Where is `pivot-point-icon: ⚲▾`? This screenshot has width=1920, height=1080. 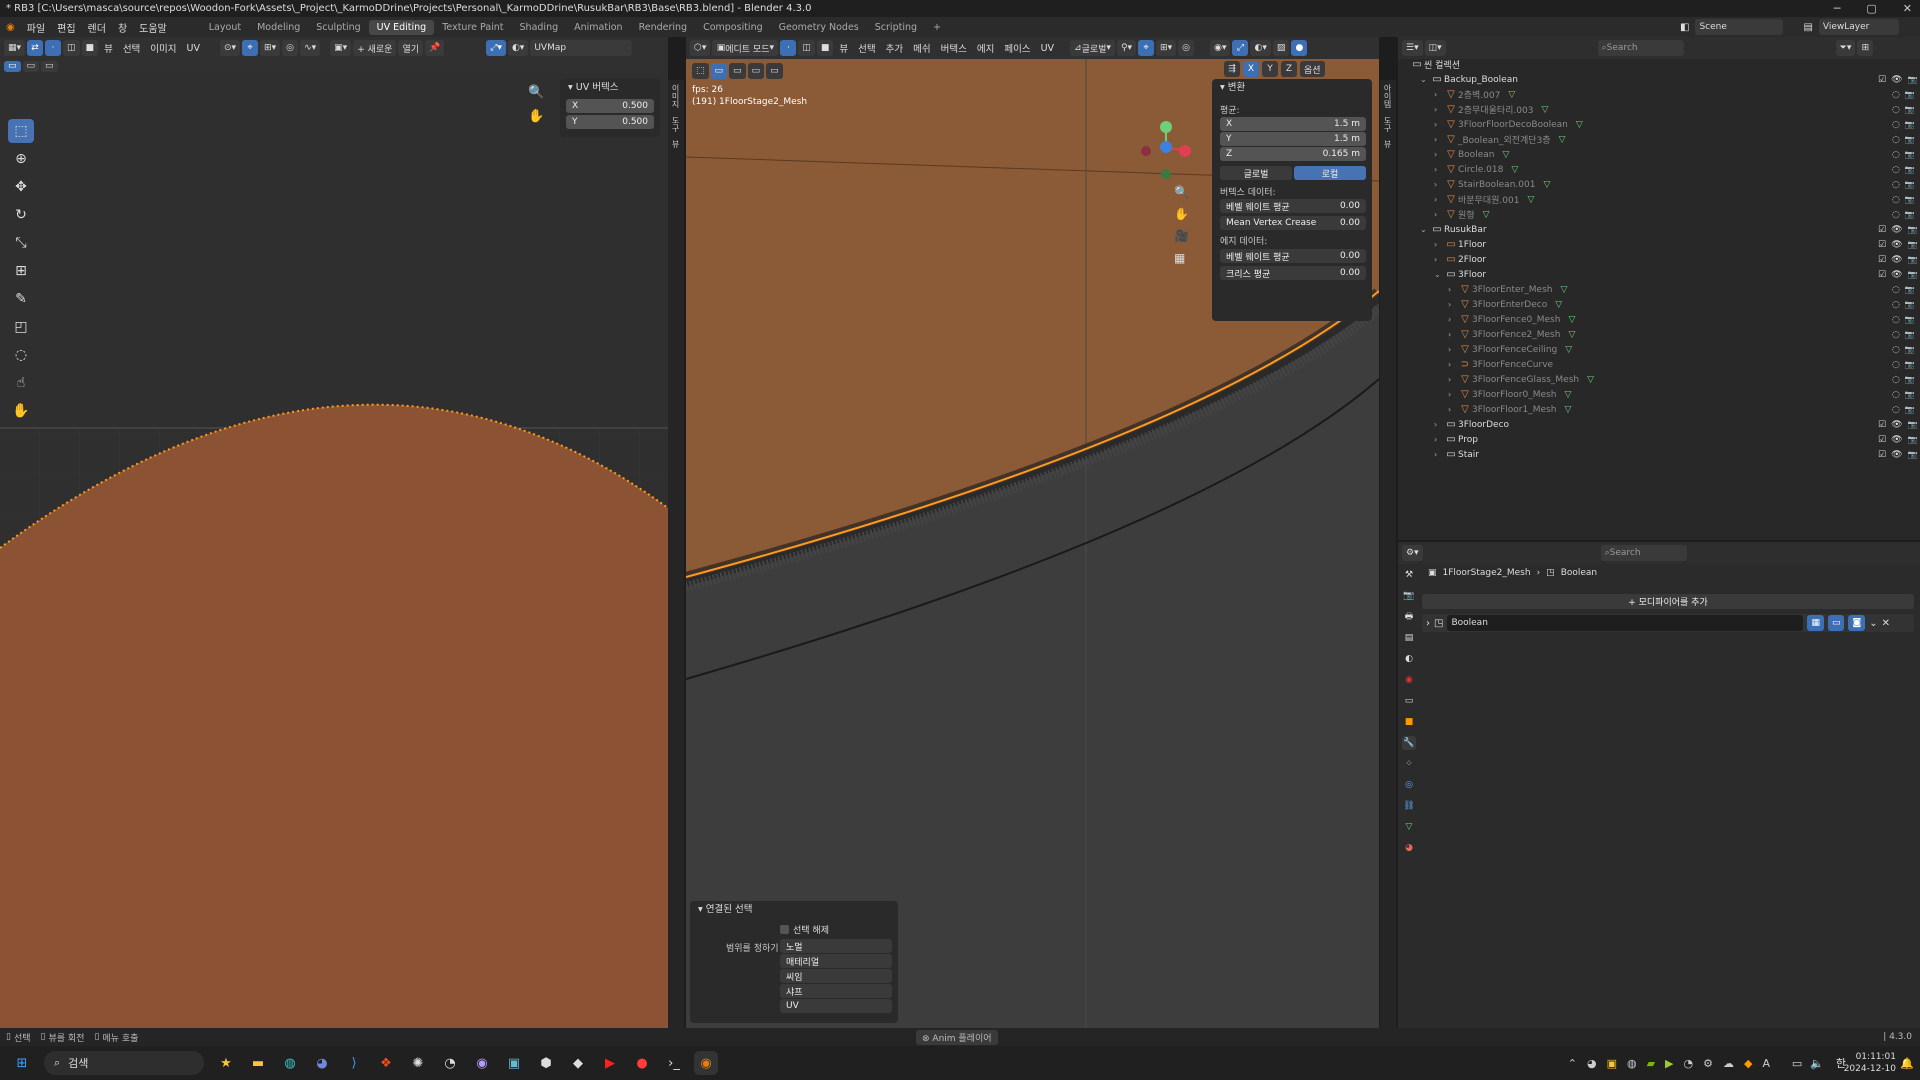
pivot-point-icon: ⚲▾ is located at coordinates (1126, 48).